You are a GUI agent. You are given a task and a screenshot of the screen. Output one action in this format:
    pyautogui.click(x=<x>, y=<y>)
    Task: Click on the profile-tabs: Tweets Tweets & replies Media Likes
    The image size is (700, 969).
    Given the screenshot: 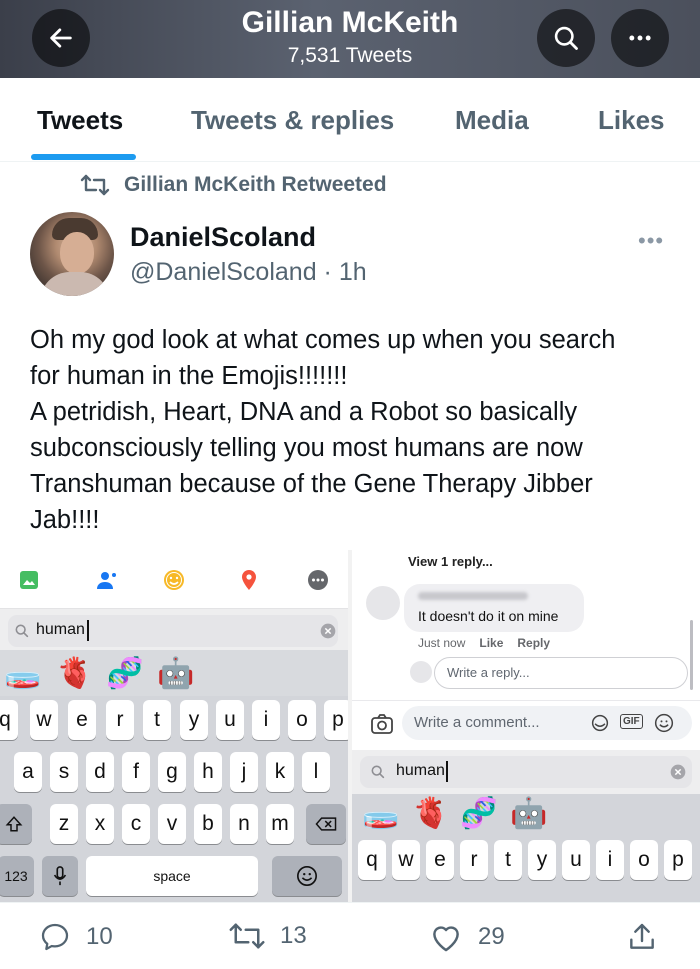 What is the action you would take?
    pyautogui.click(x=350, y=120)
    